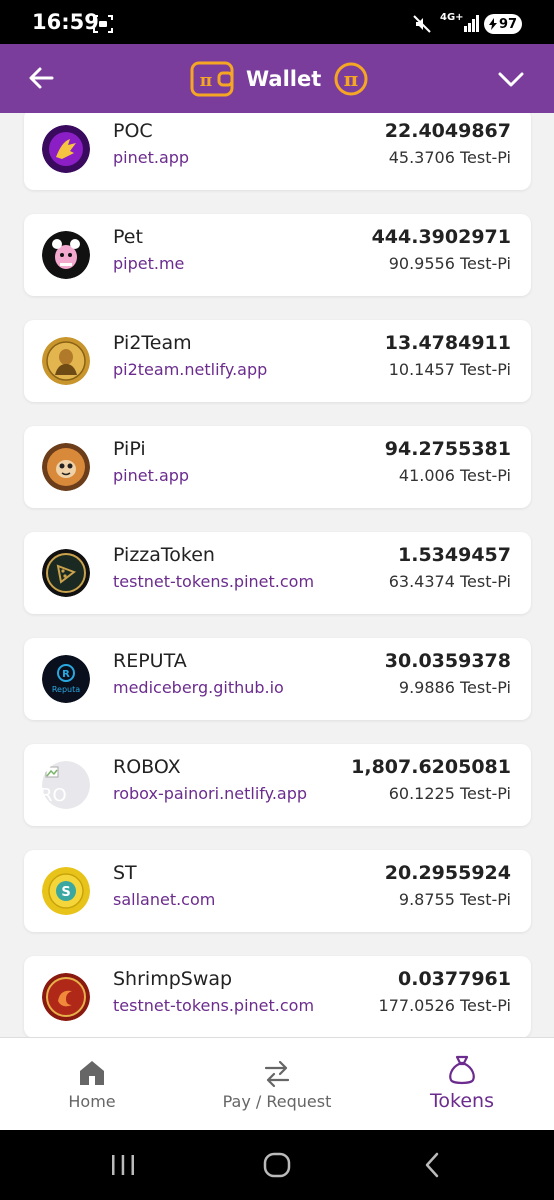 Image resolution: width=554 pixels, height=1200 pixels. What do you see at coordinates (277, 151) in the screenshot?
I see `token-card-poc: POC pinet.app 22.4049867 45.3706 Test-Pi` at bounding box center [277, 151].